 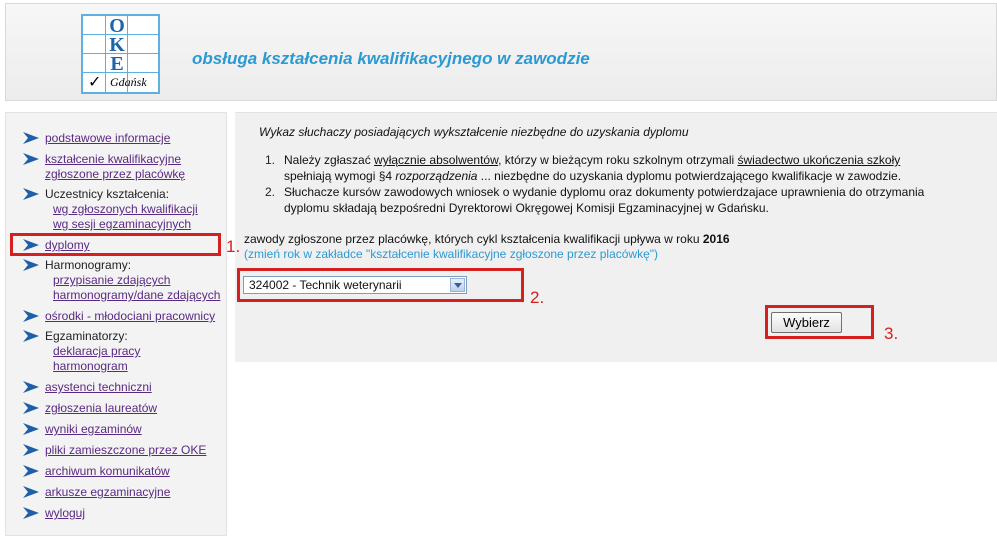 What do you see at coordinates (819, 160) in the screenshot?
I see `emphasis-text: świadectwo ukończenia szkoły` at bounding box center [819, 160].